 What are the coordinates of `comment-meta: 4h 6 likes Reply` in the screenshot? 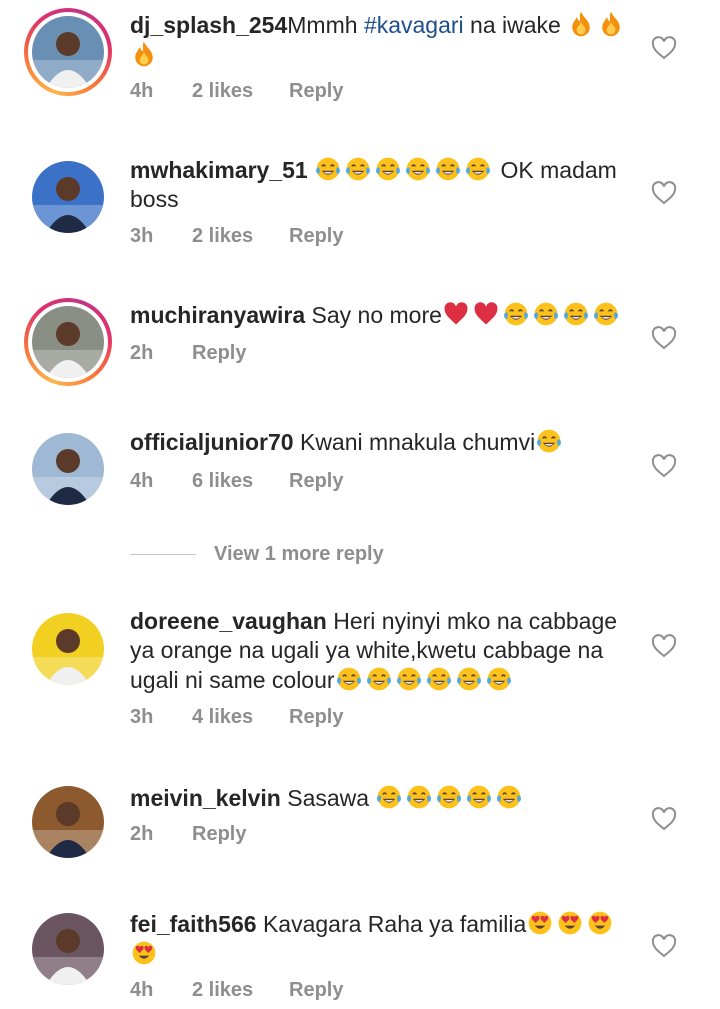 It's located at (236, 481).